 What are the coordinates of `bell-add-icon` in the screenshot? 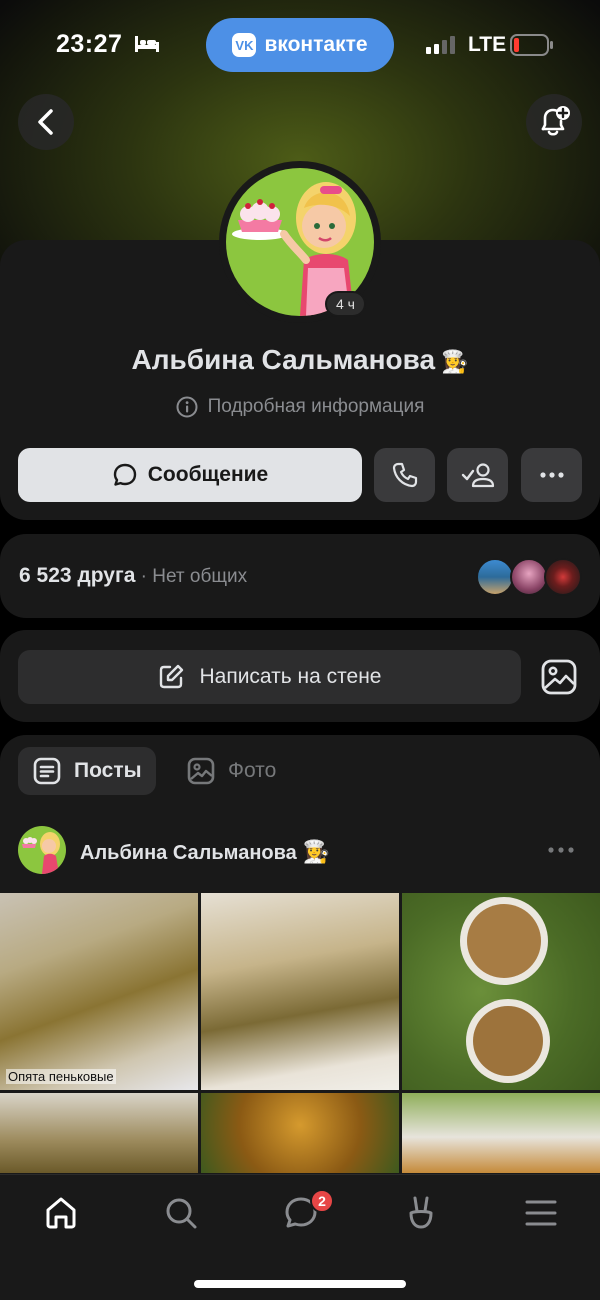 It's located at (555, 121).